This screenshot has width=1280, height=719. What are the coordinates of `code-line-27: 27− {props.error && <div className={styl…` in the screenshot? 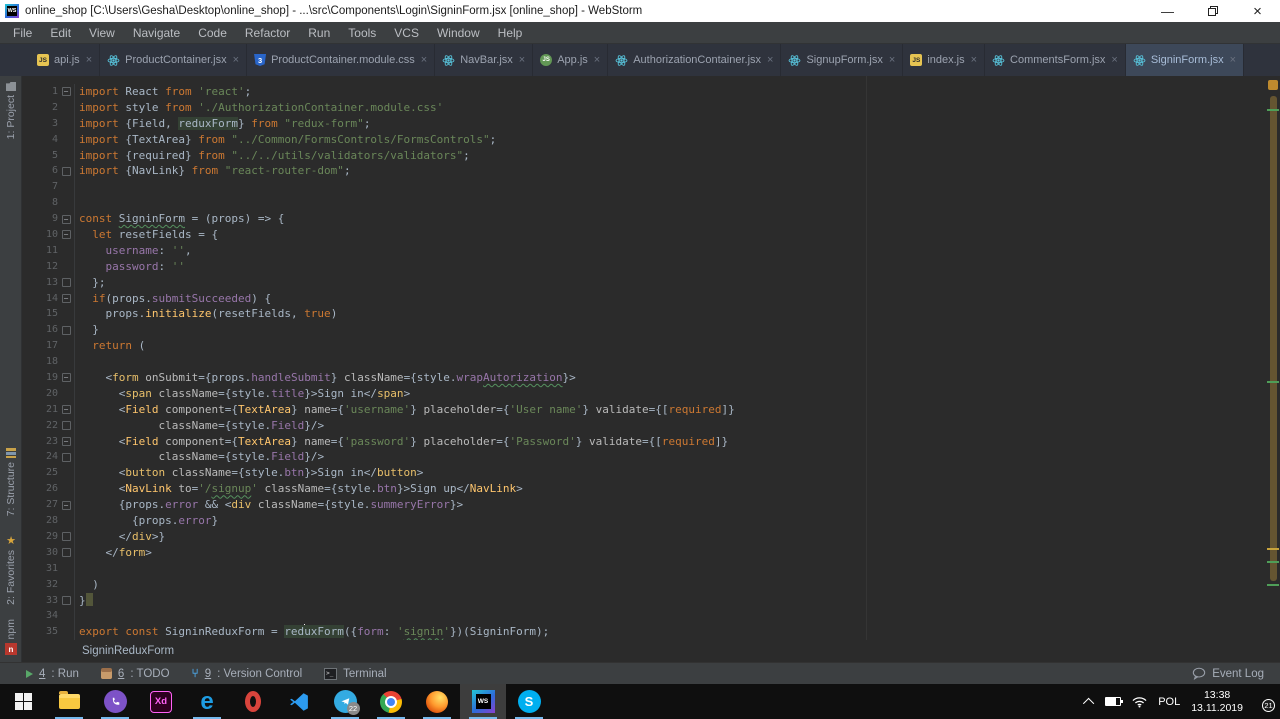 It's located at (644, 505).